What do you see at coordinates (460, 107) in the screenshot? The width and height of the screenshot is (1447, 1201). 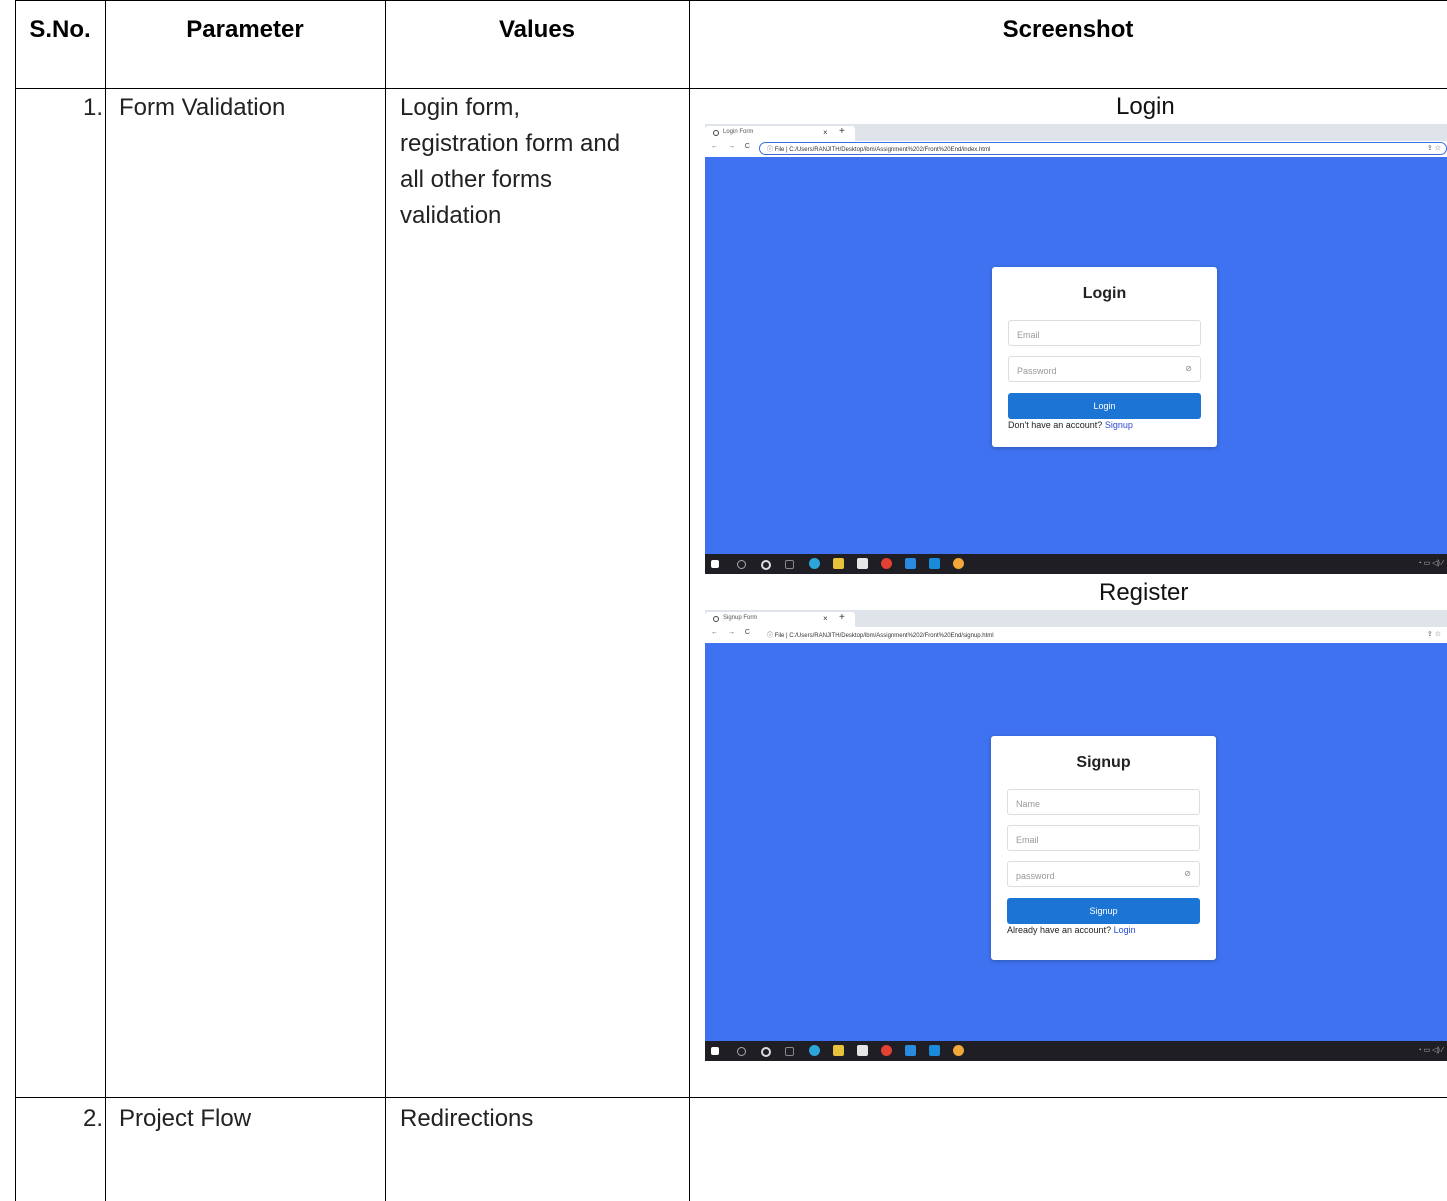 I see `row-1-values-line-1: Login form,` at bounding box center [460, 107].